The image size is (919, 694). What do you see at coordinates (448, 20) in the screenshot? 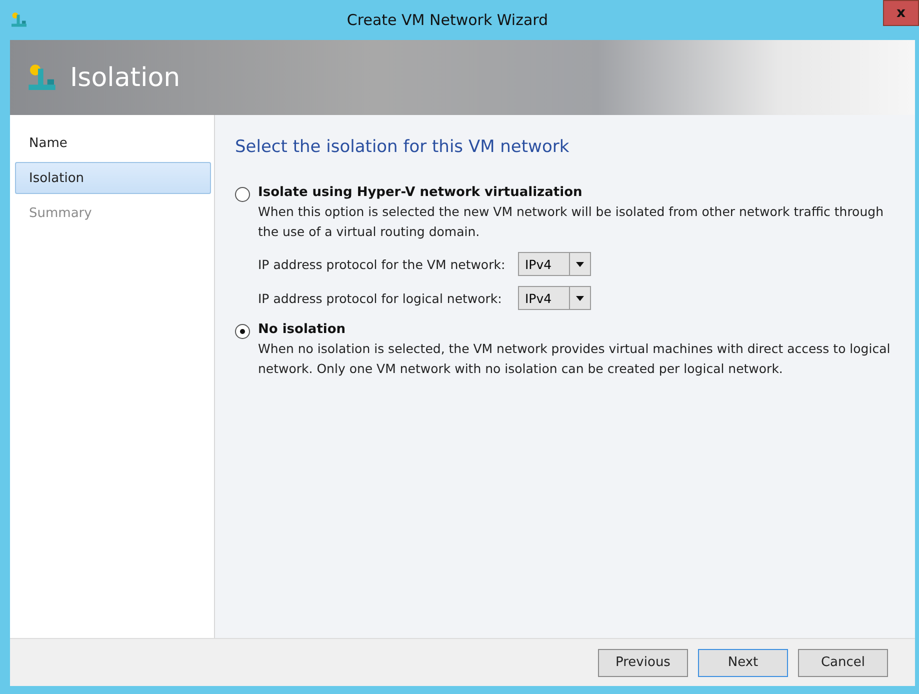
I see `window-title: Create VM Network Wizard` at bounding box center [448, 20].